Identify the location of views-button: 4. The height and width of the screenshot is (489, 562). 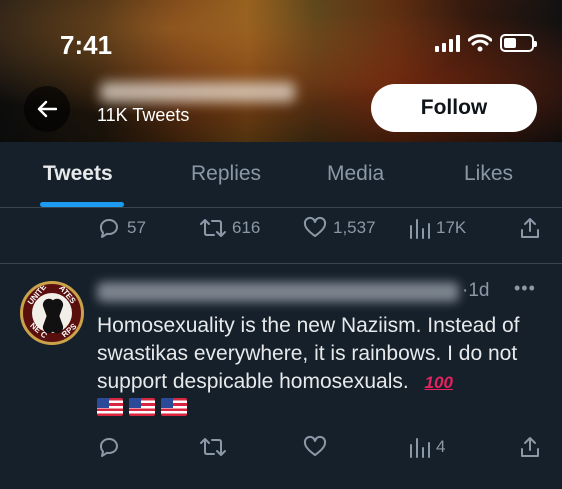
(426, 447).